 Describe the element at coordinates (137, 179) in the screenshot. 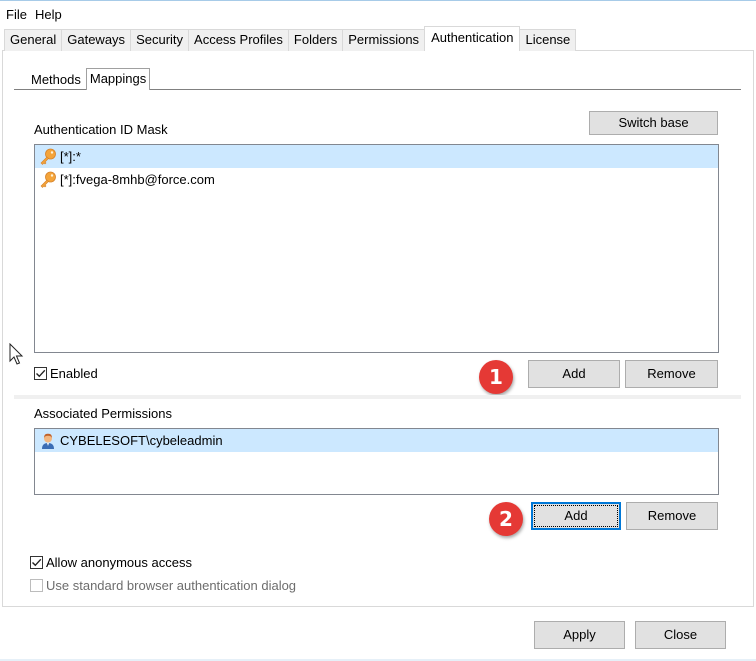

I see `list-item-text: [*]:fvega-8mhb@force.com` at that location.